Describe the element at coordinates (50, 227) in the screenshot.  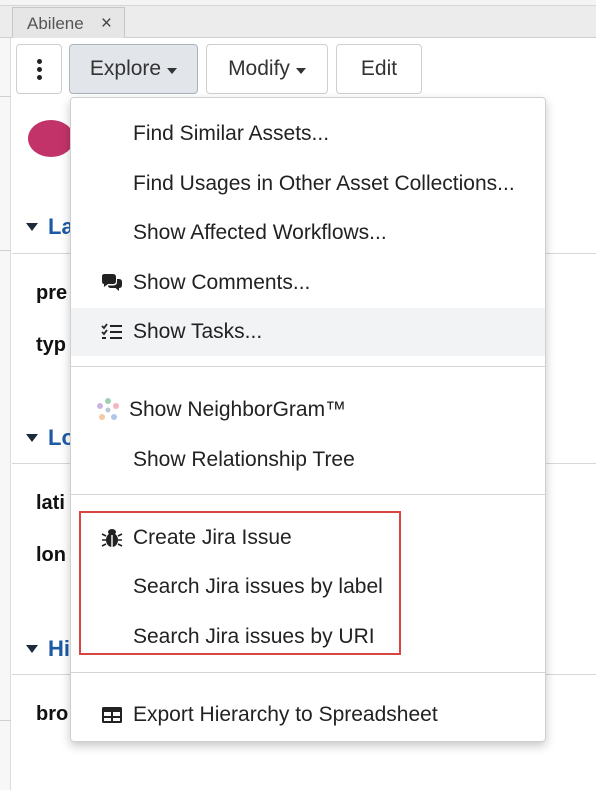
I see `section-heading: La` at that location.